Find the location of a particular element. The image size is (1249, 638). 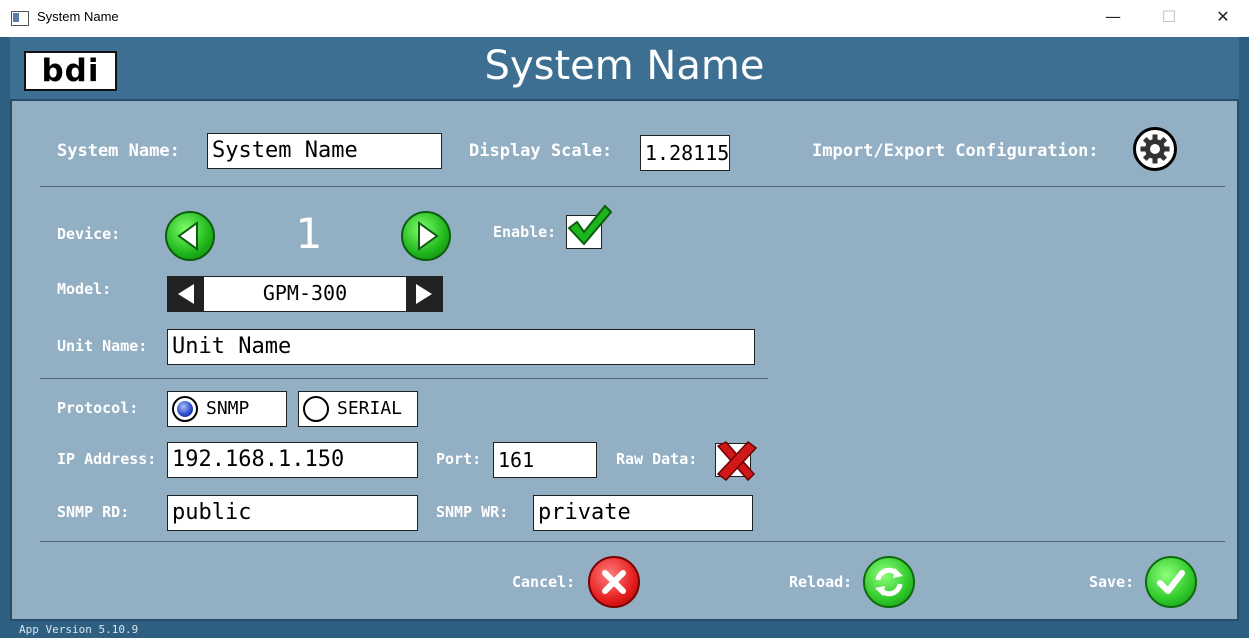

minimize-button: — is located at coordinates (1113, 17).